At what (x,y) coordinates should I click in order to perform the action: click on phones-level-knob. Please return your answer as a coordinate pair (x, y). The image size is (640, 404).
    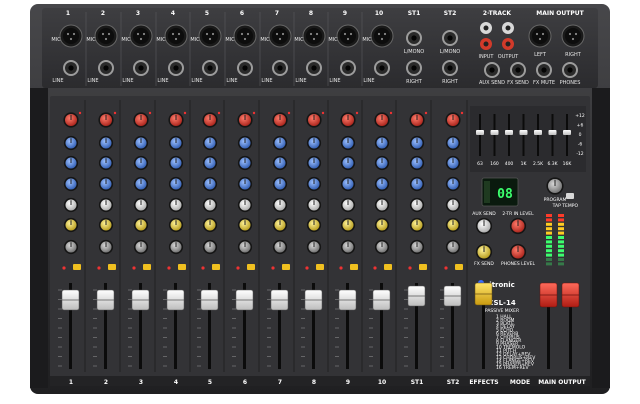
    Looking at the image, I should click on (518, 252).